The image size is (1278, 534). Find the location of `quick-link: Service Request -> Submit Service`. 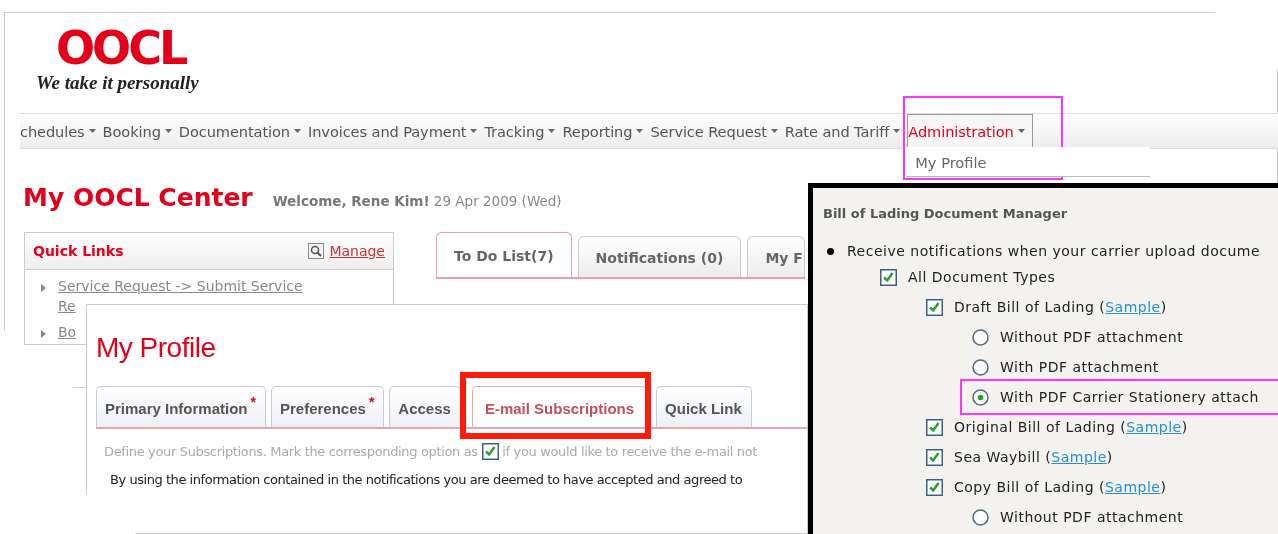

quick-link: Service Request -> Submit Service is located at coordinates (180, 286).